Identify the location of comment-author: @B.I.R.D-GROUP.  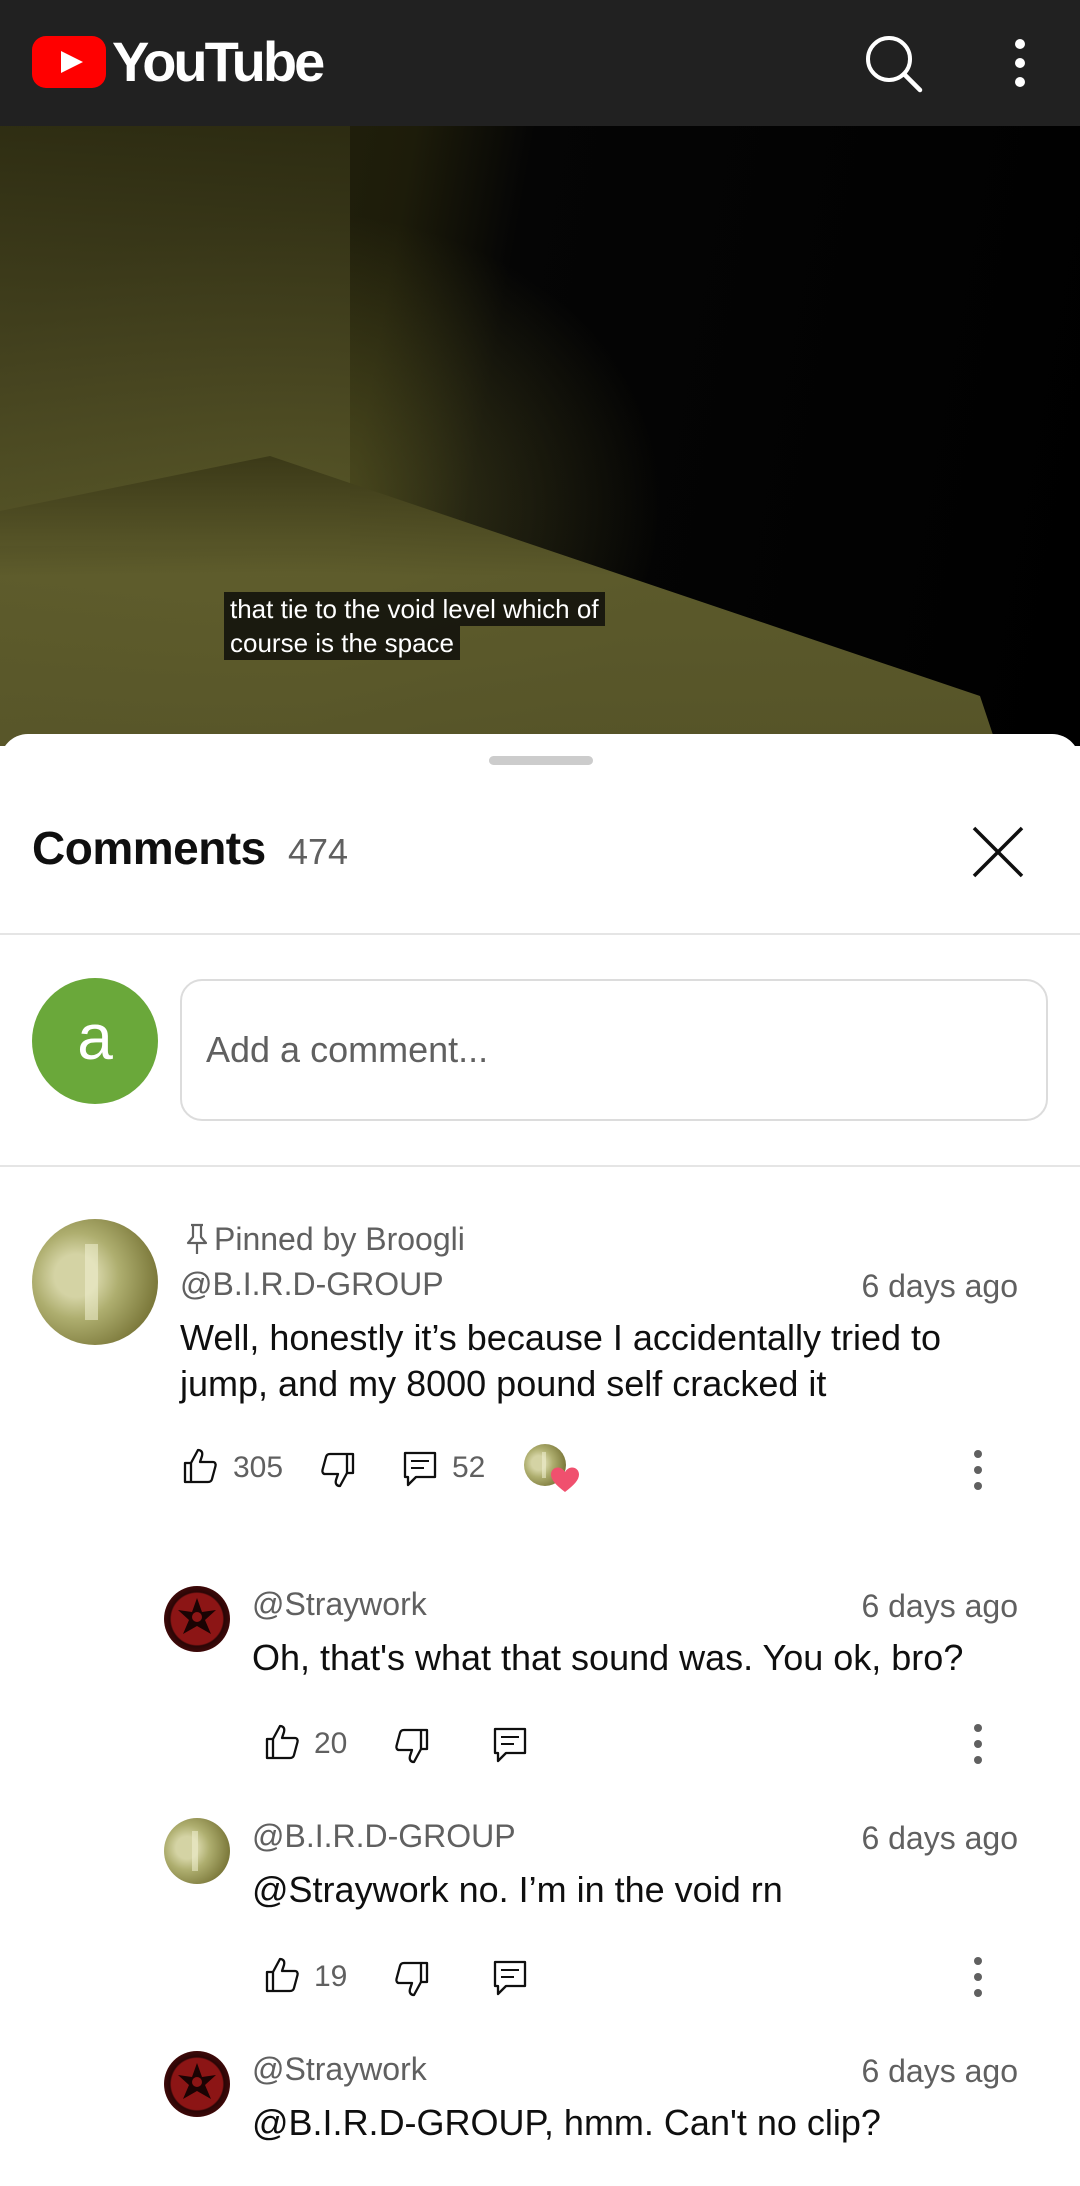
(312, 1284).